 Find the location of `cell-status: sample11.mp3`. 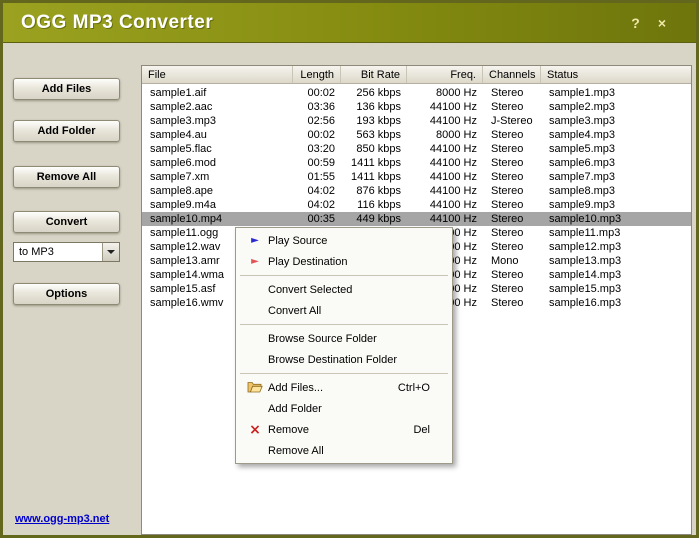

cell-status: sample11.mp3 is located at coordinates (585, 233).